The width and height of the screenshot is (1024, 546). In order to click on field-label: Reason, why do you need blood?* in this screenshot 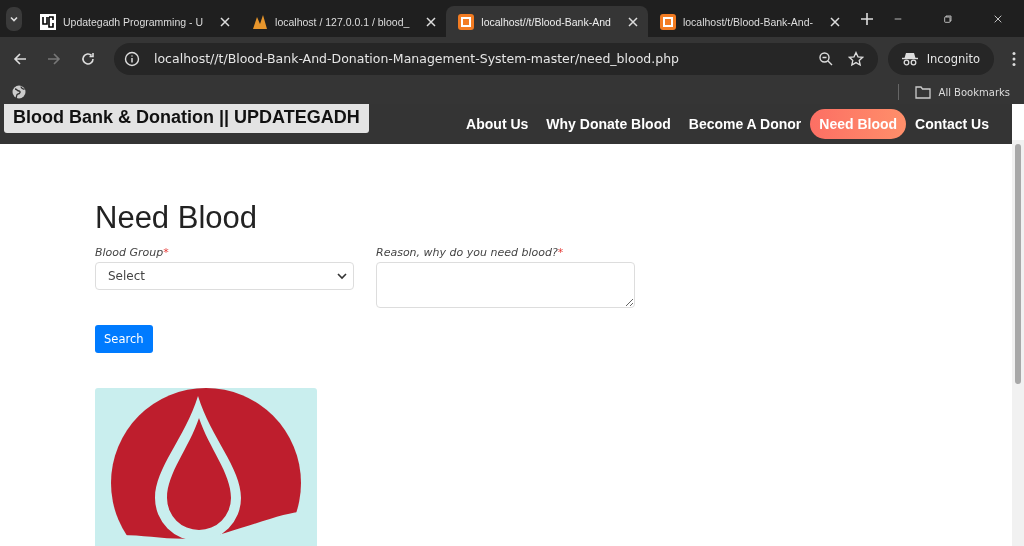, I will do `click(470, 252)`.